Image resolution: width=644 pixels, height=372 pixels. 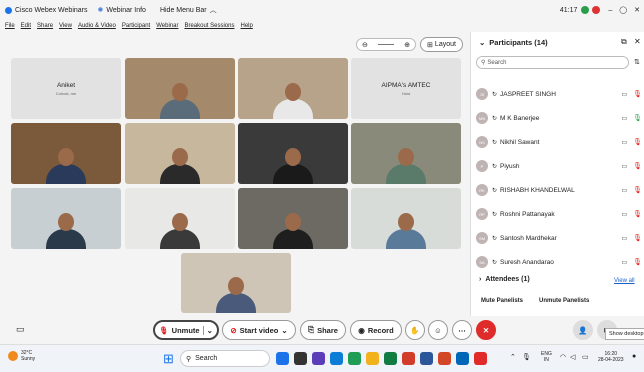 What do you see at coordinates (365, 45) in the screenshot?
I see `zoom-out-icon: ⊖` at bounding box center [365, 45].